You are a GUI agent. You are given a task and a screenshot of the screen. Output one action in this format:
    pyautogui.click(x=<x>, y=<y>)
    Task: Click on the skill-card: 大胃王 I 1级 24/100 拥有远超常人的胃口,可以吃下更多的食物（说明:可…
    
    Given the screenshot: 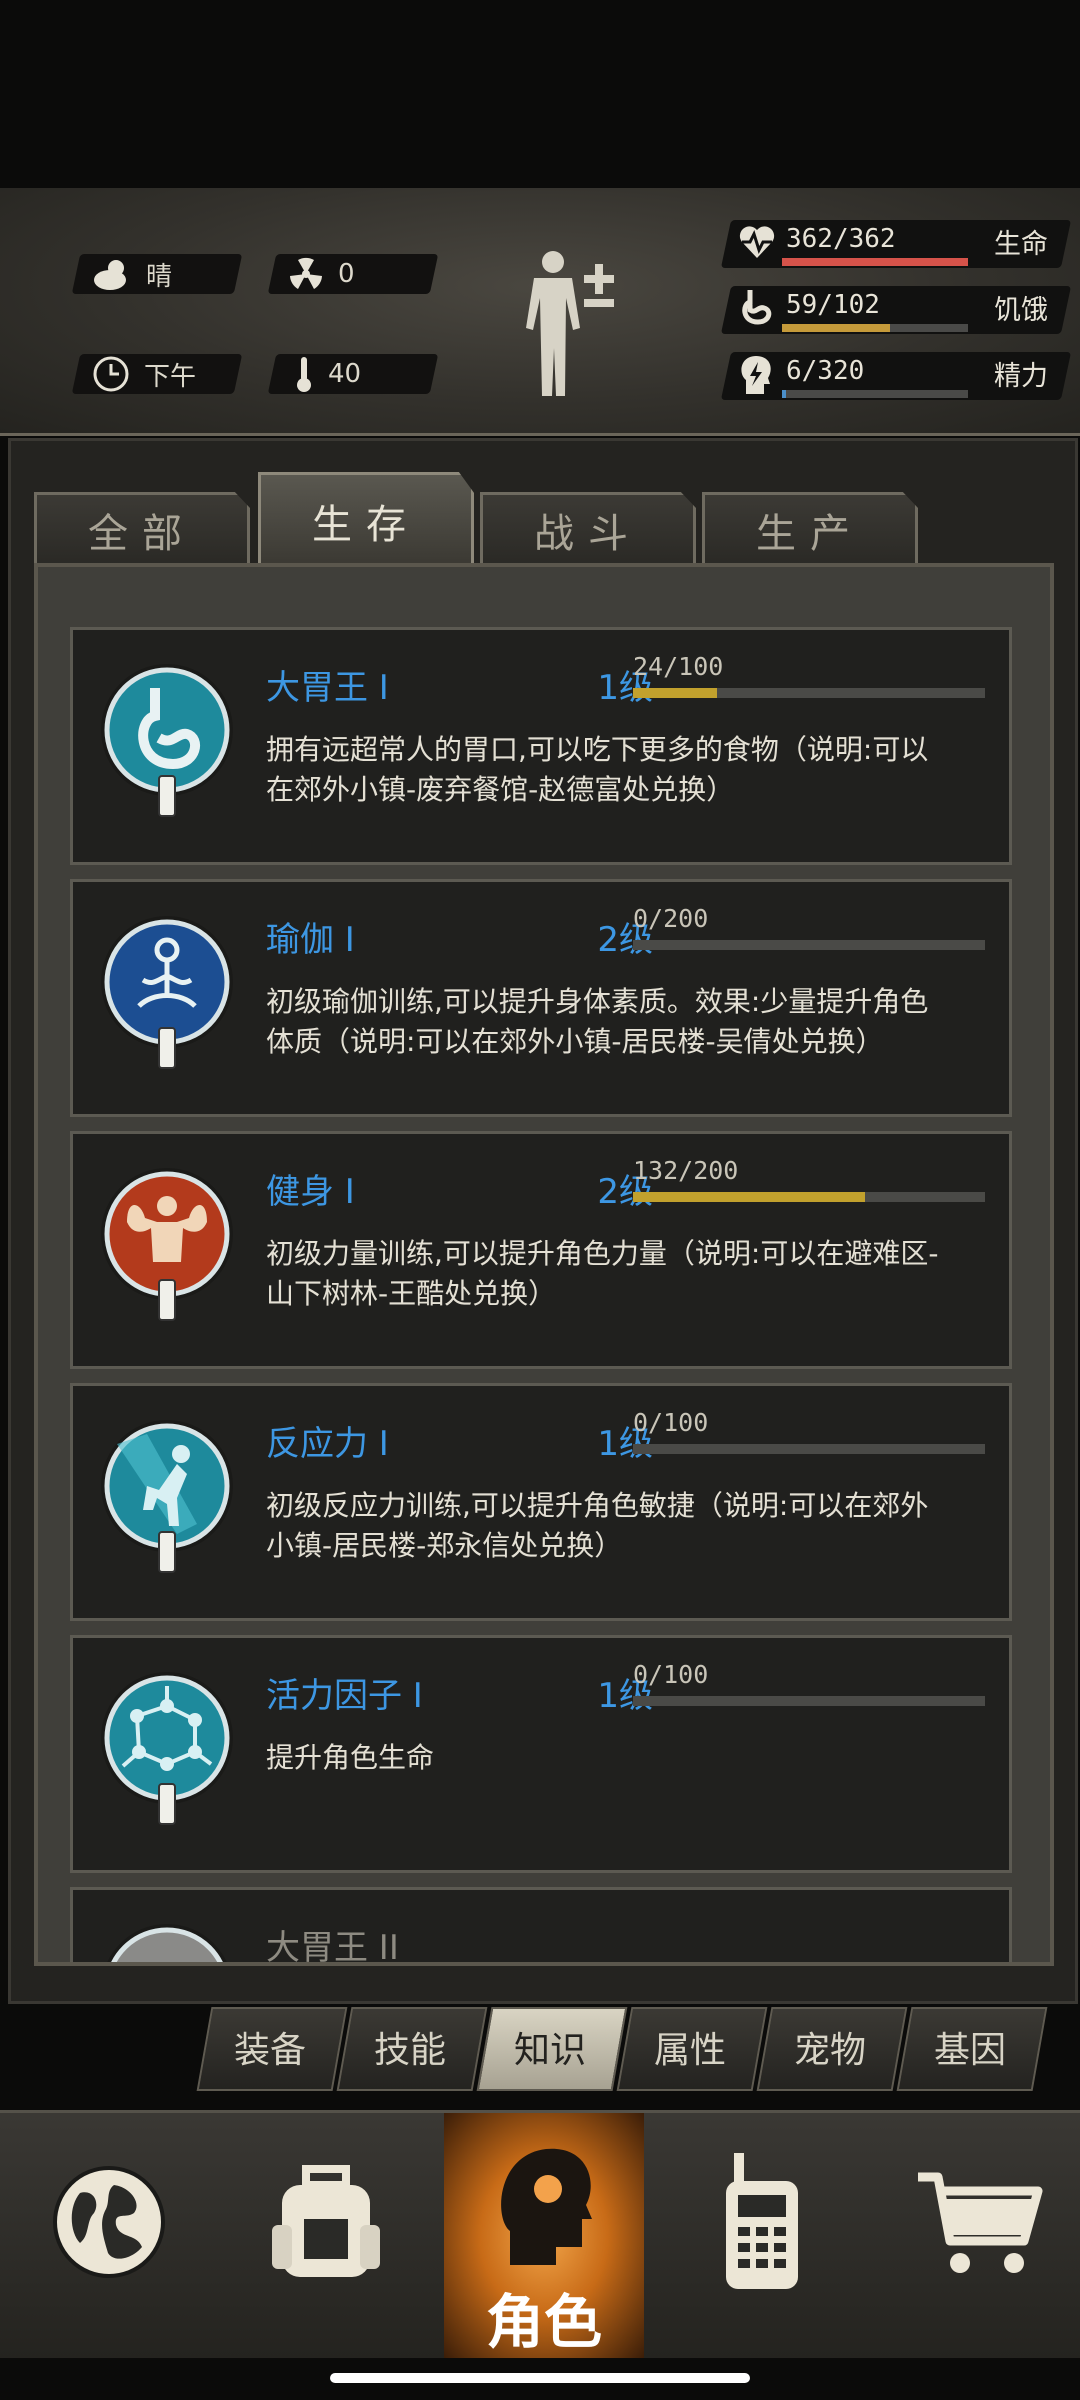 What is the action you would take?
    pyautogui.click(x=541, y=746)
    